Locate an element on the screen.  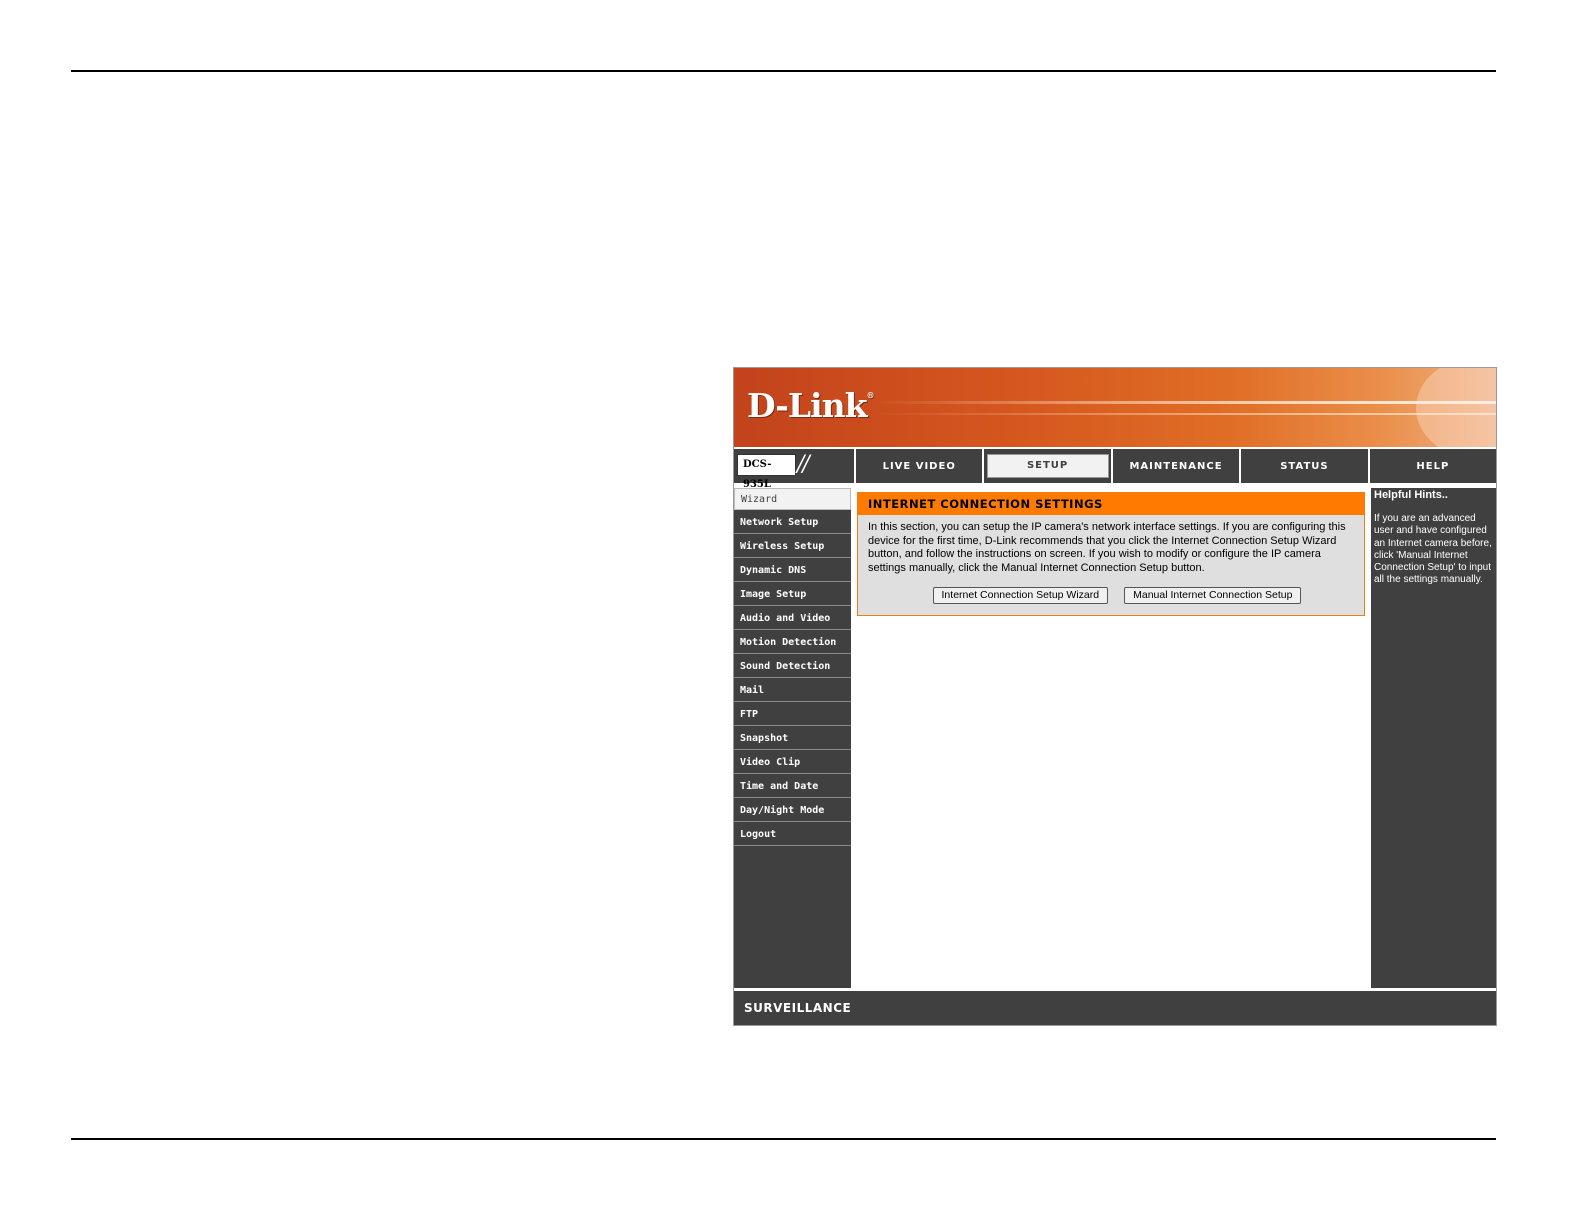
tab-help: HELP is located at coordinates (1433, 466).